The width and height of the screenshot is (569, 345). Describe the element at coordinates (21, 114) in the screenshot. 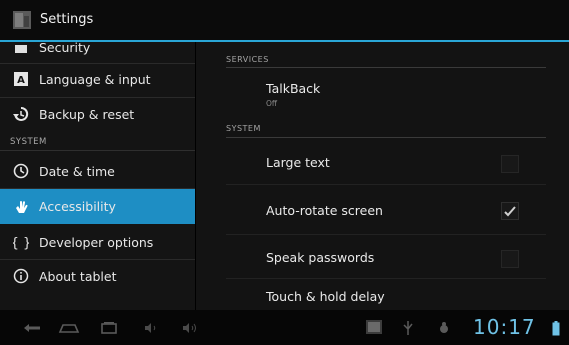

I see `backup-icon` at that location.